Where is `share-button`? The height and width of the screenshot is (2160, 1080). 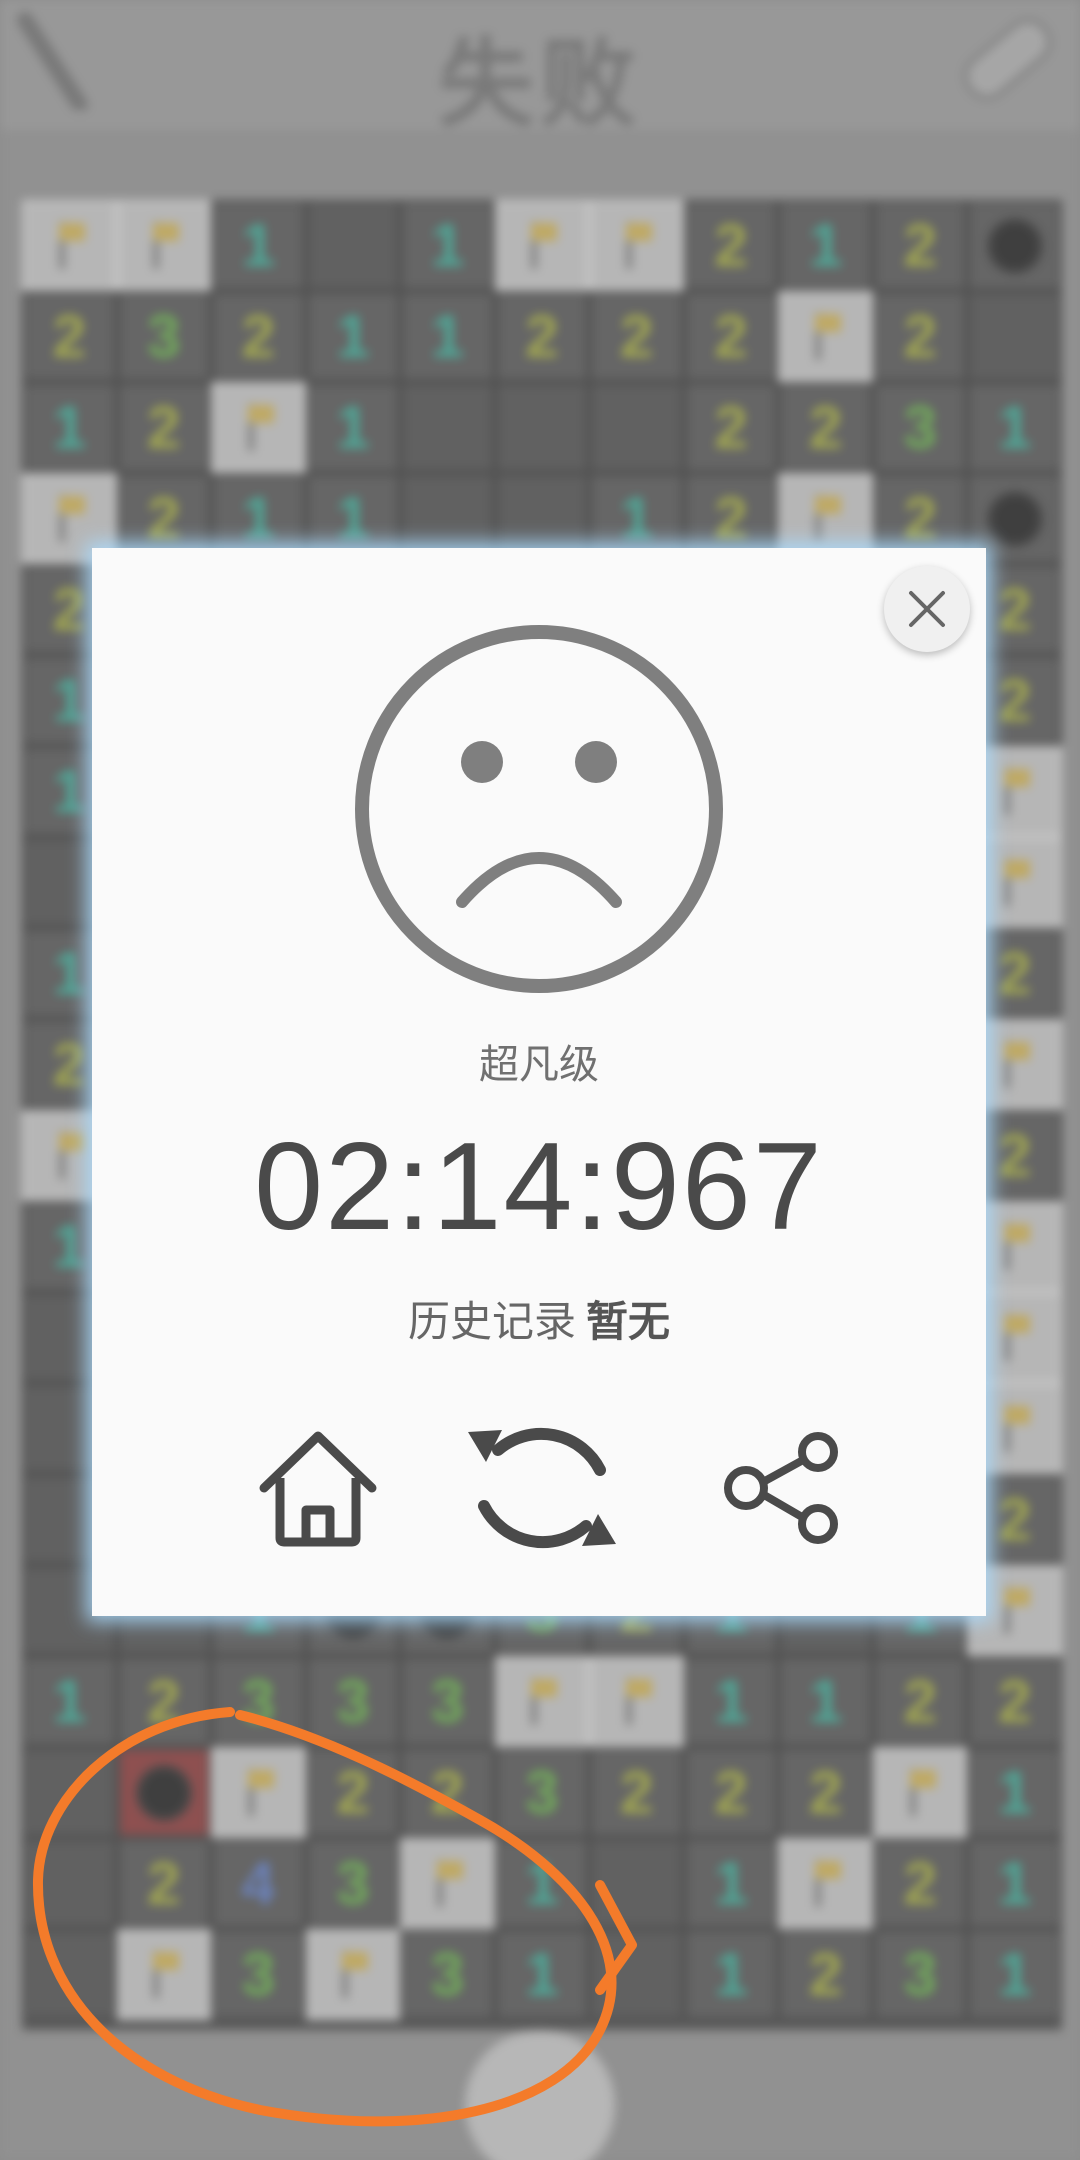 share-button is located at coordinates (782, 1488).